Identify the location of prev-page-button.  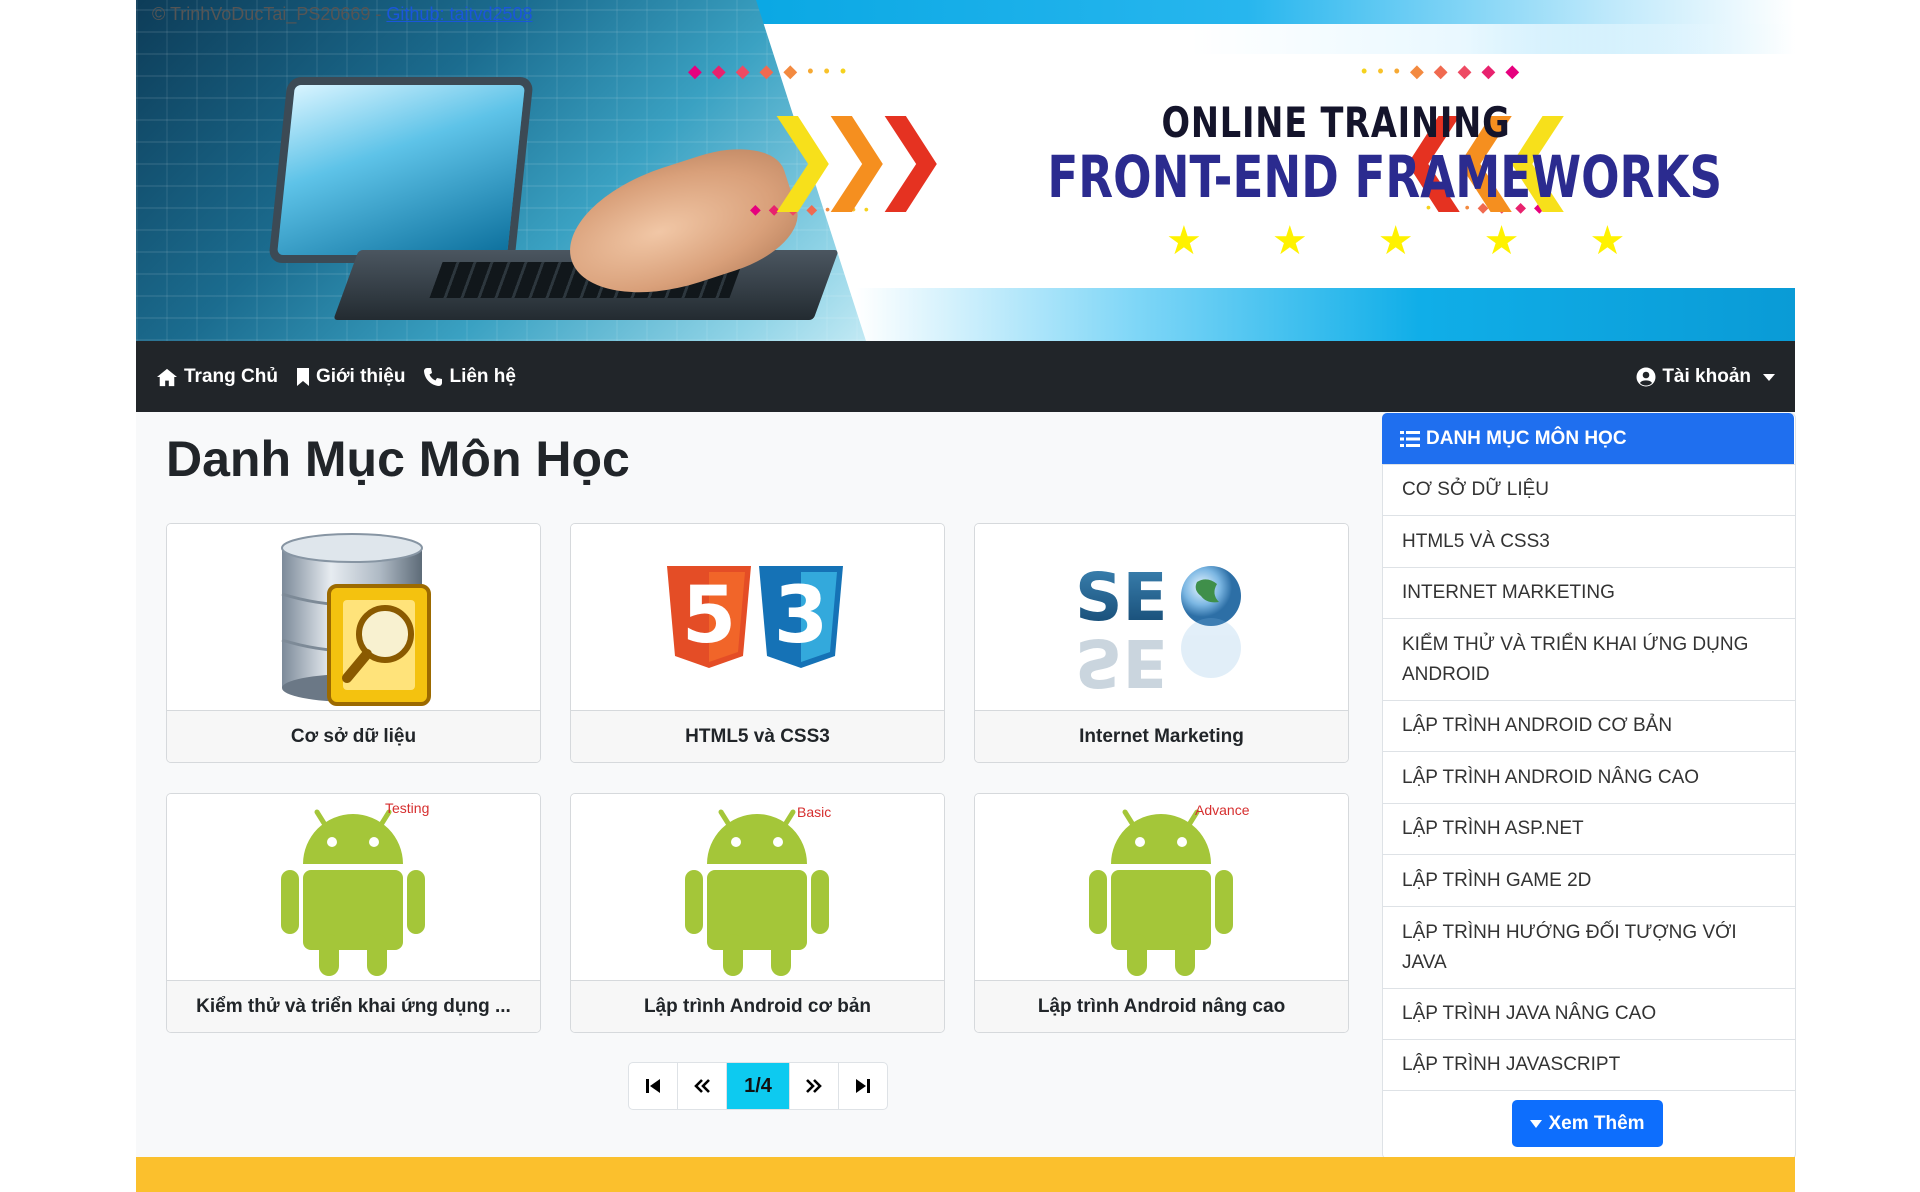
(701, 1086).